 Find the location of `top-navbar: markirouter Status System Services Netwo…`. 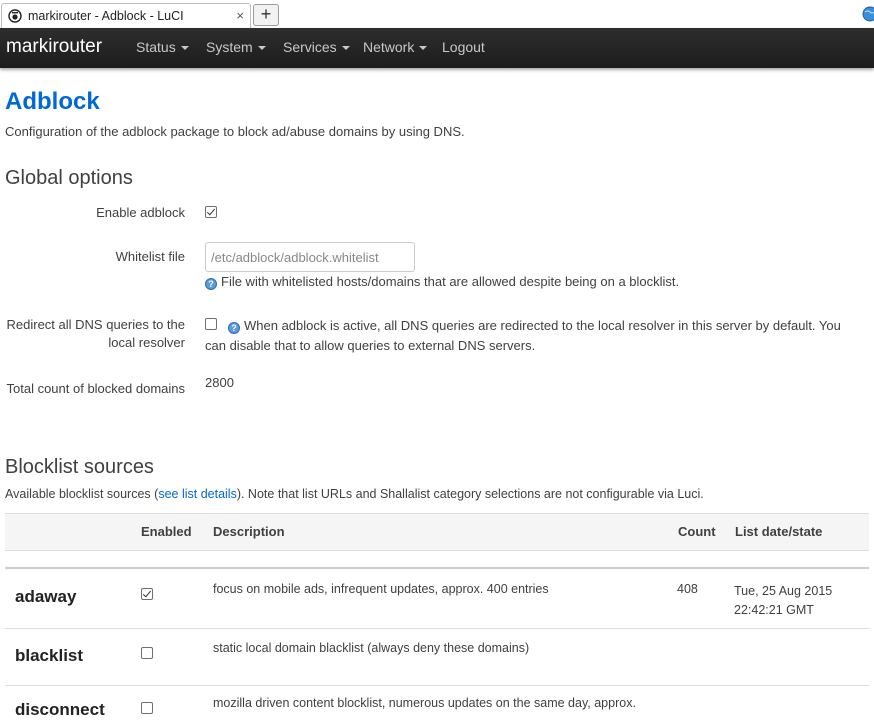

top-navbar: markirouter Status System Services Netwo… is located at coordinates (437, 48).